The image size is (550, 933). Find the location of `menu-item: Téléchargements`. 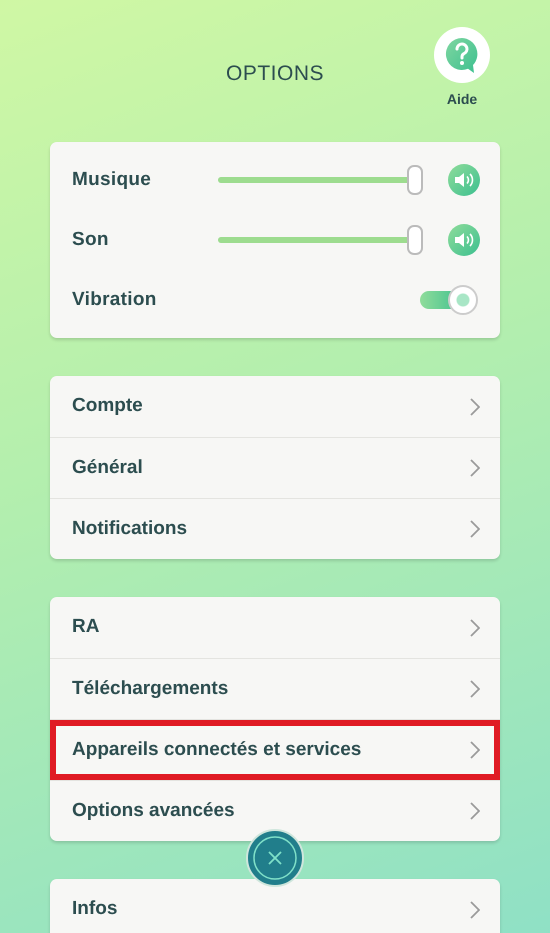

menu-item: Téléchargements is located at coordinates (275, 688).